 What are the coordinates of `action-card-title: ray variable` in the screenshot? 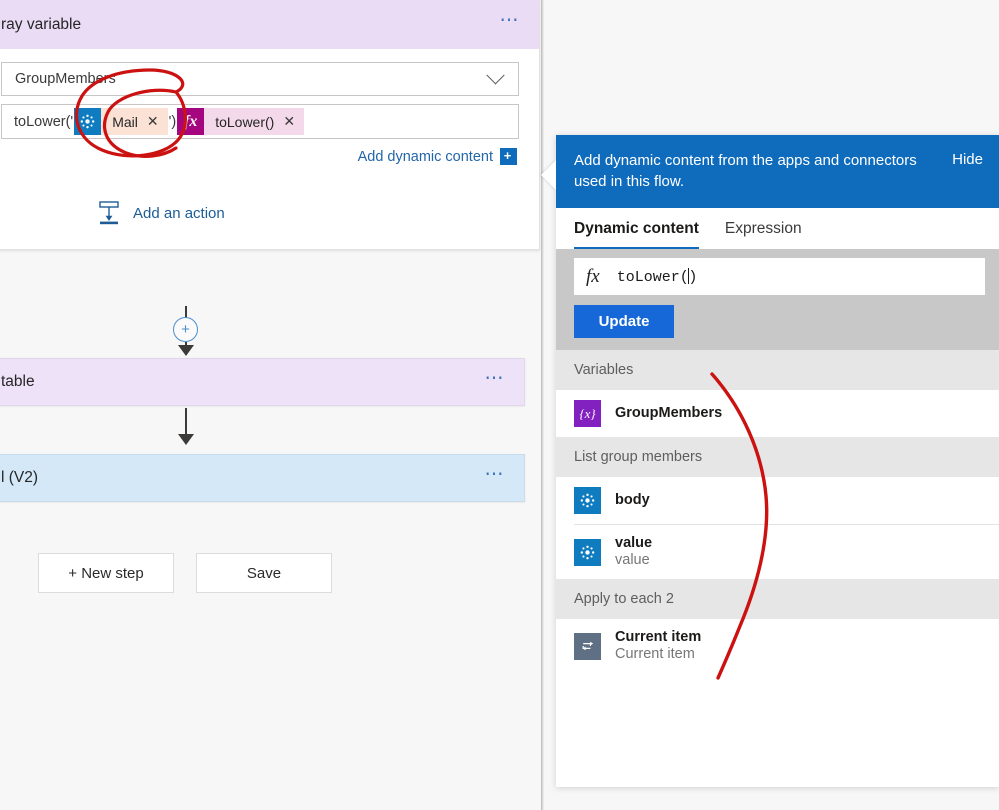 It's located at (41, 24).